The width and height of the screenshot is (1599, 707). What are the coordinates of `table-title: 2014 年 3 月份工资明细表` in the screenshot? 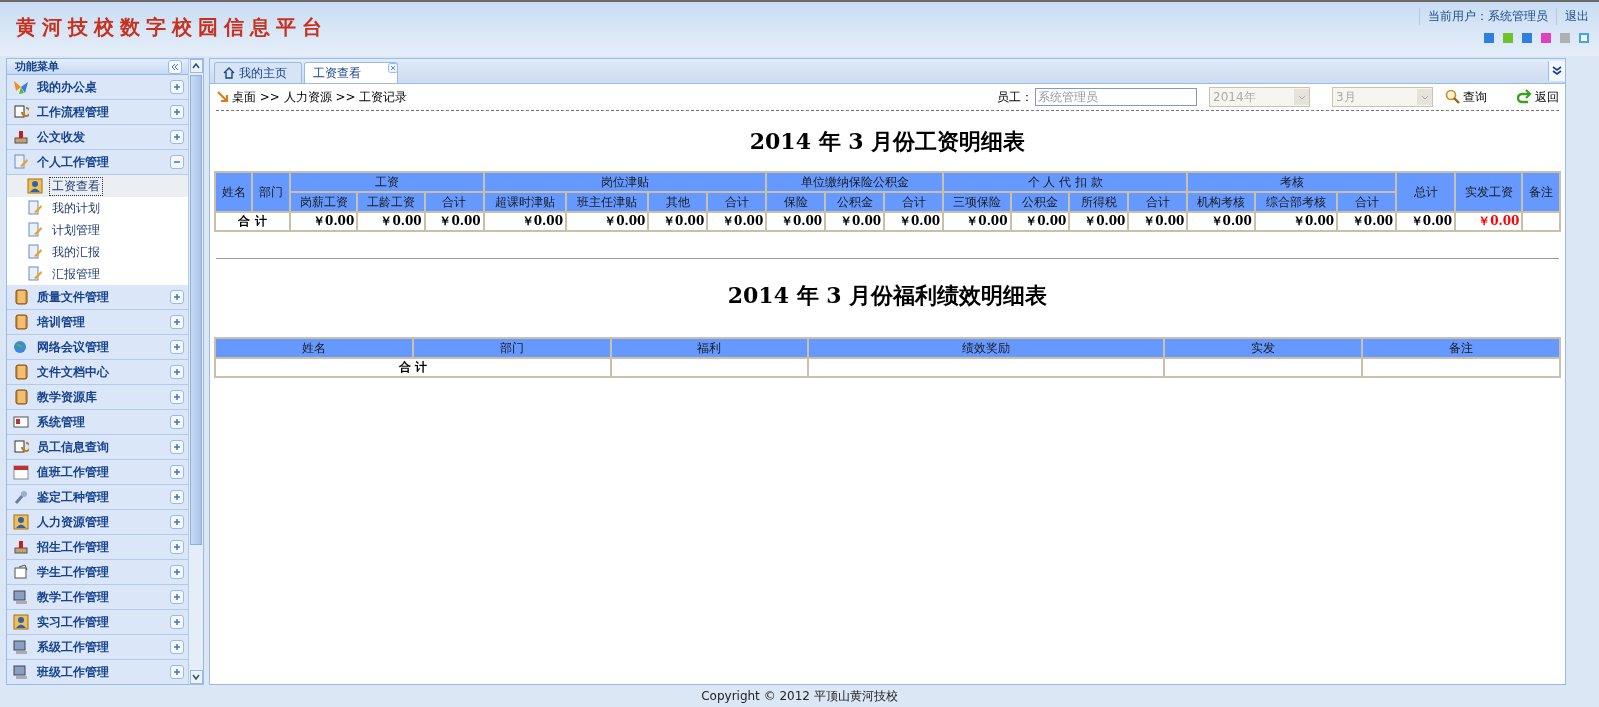 It's located at (887, 141).